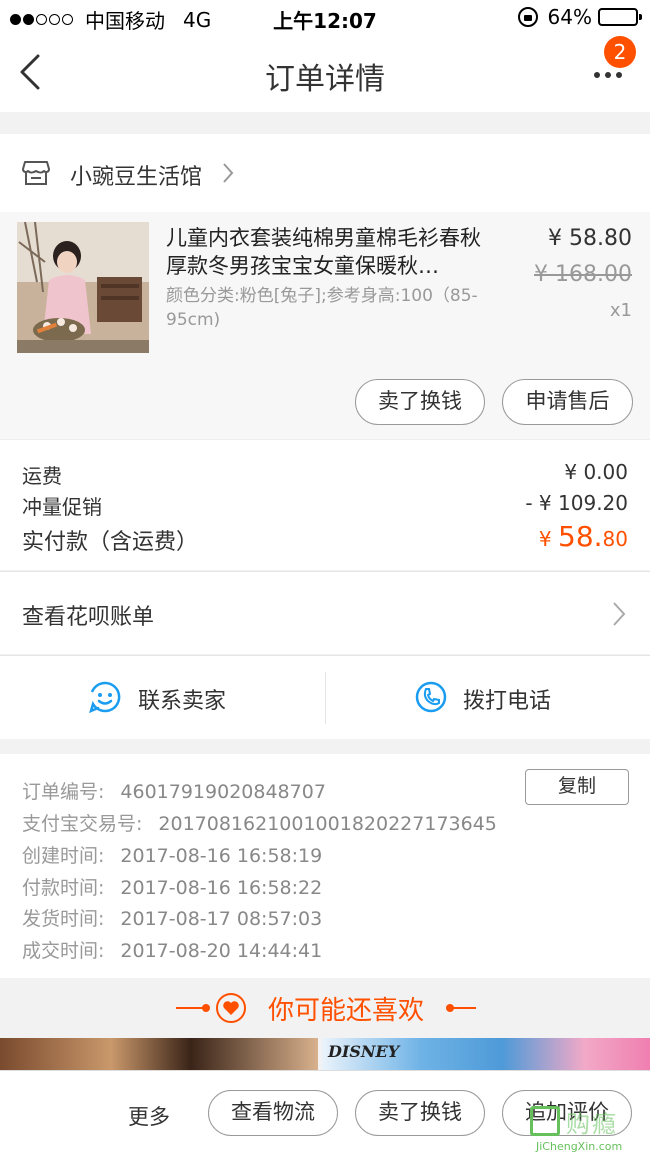  What do you see at coordinates (583, 274) in the screenshot?
I see `product-original-price: ¥ 168.00` at bounding box center [583, 274].